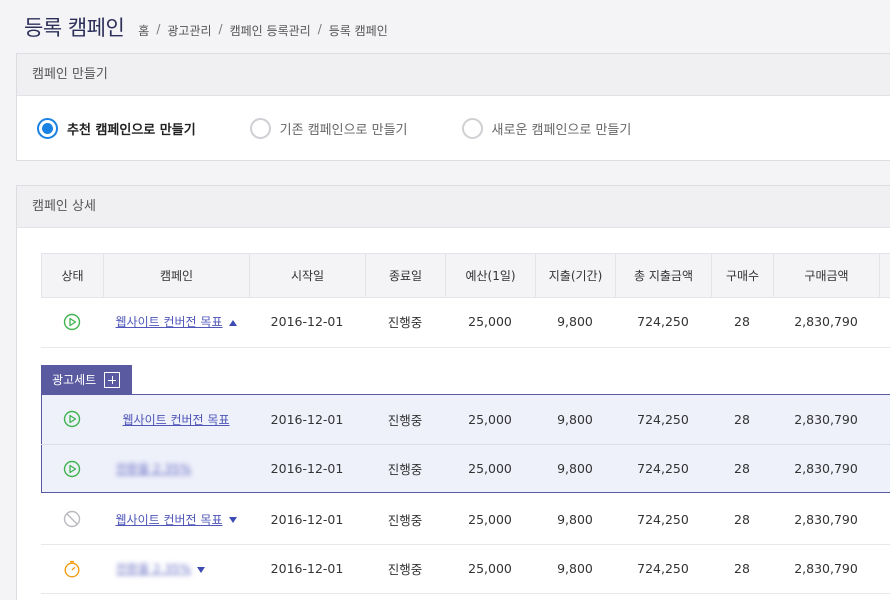 Image resolution: width=890 pixels, height=600 pixels. I want to click on option-new: 새로운 캠페인으로 만들기, so click(546, 128).